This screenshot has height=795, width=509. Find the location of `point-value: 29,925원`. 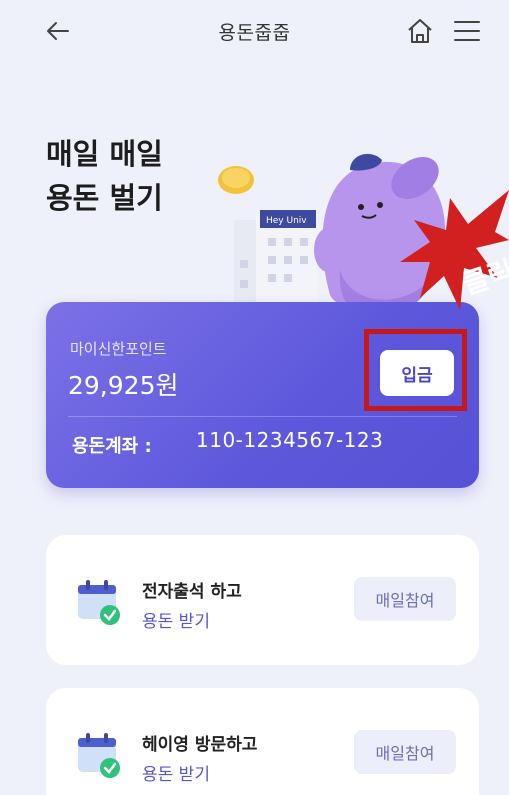

point-value: 29,925원 is located at coordinates (123, 385).